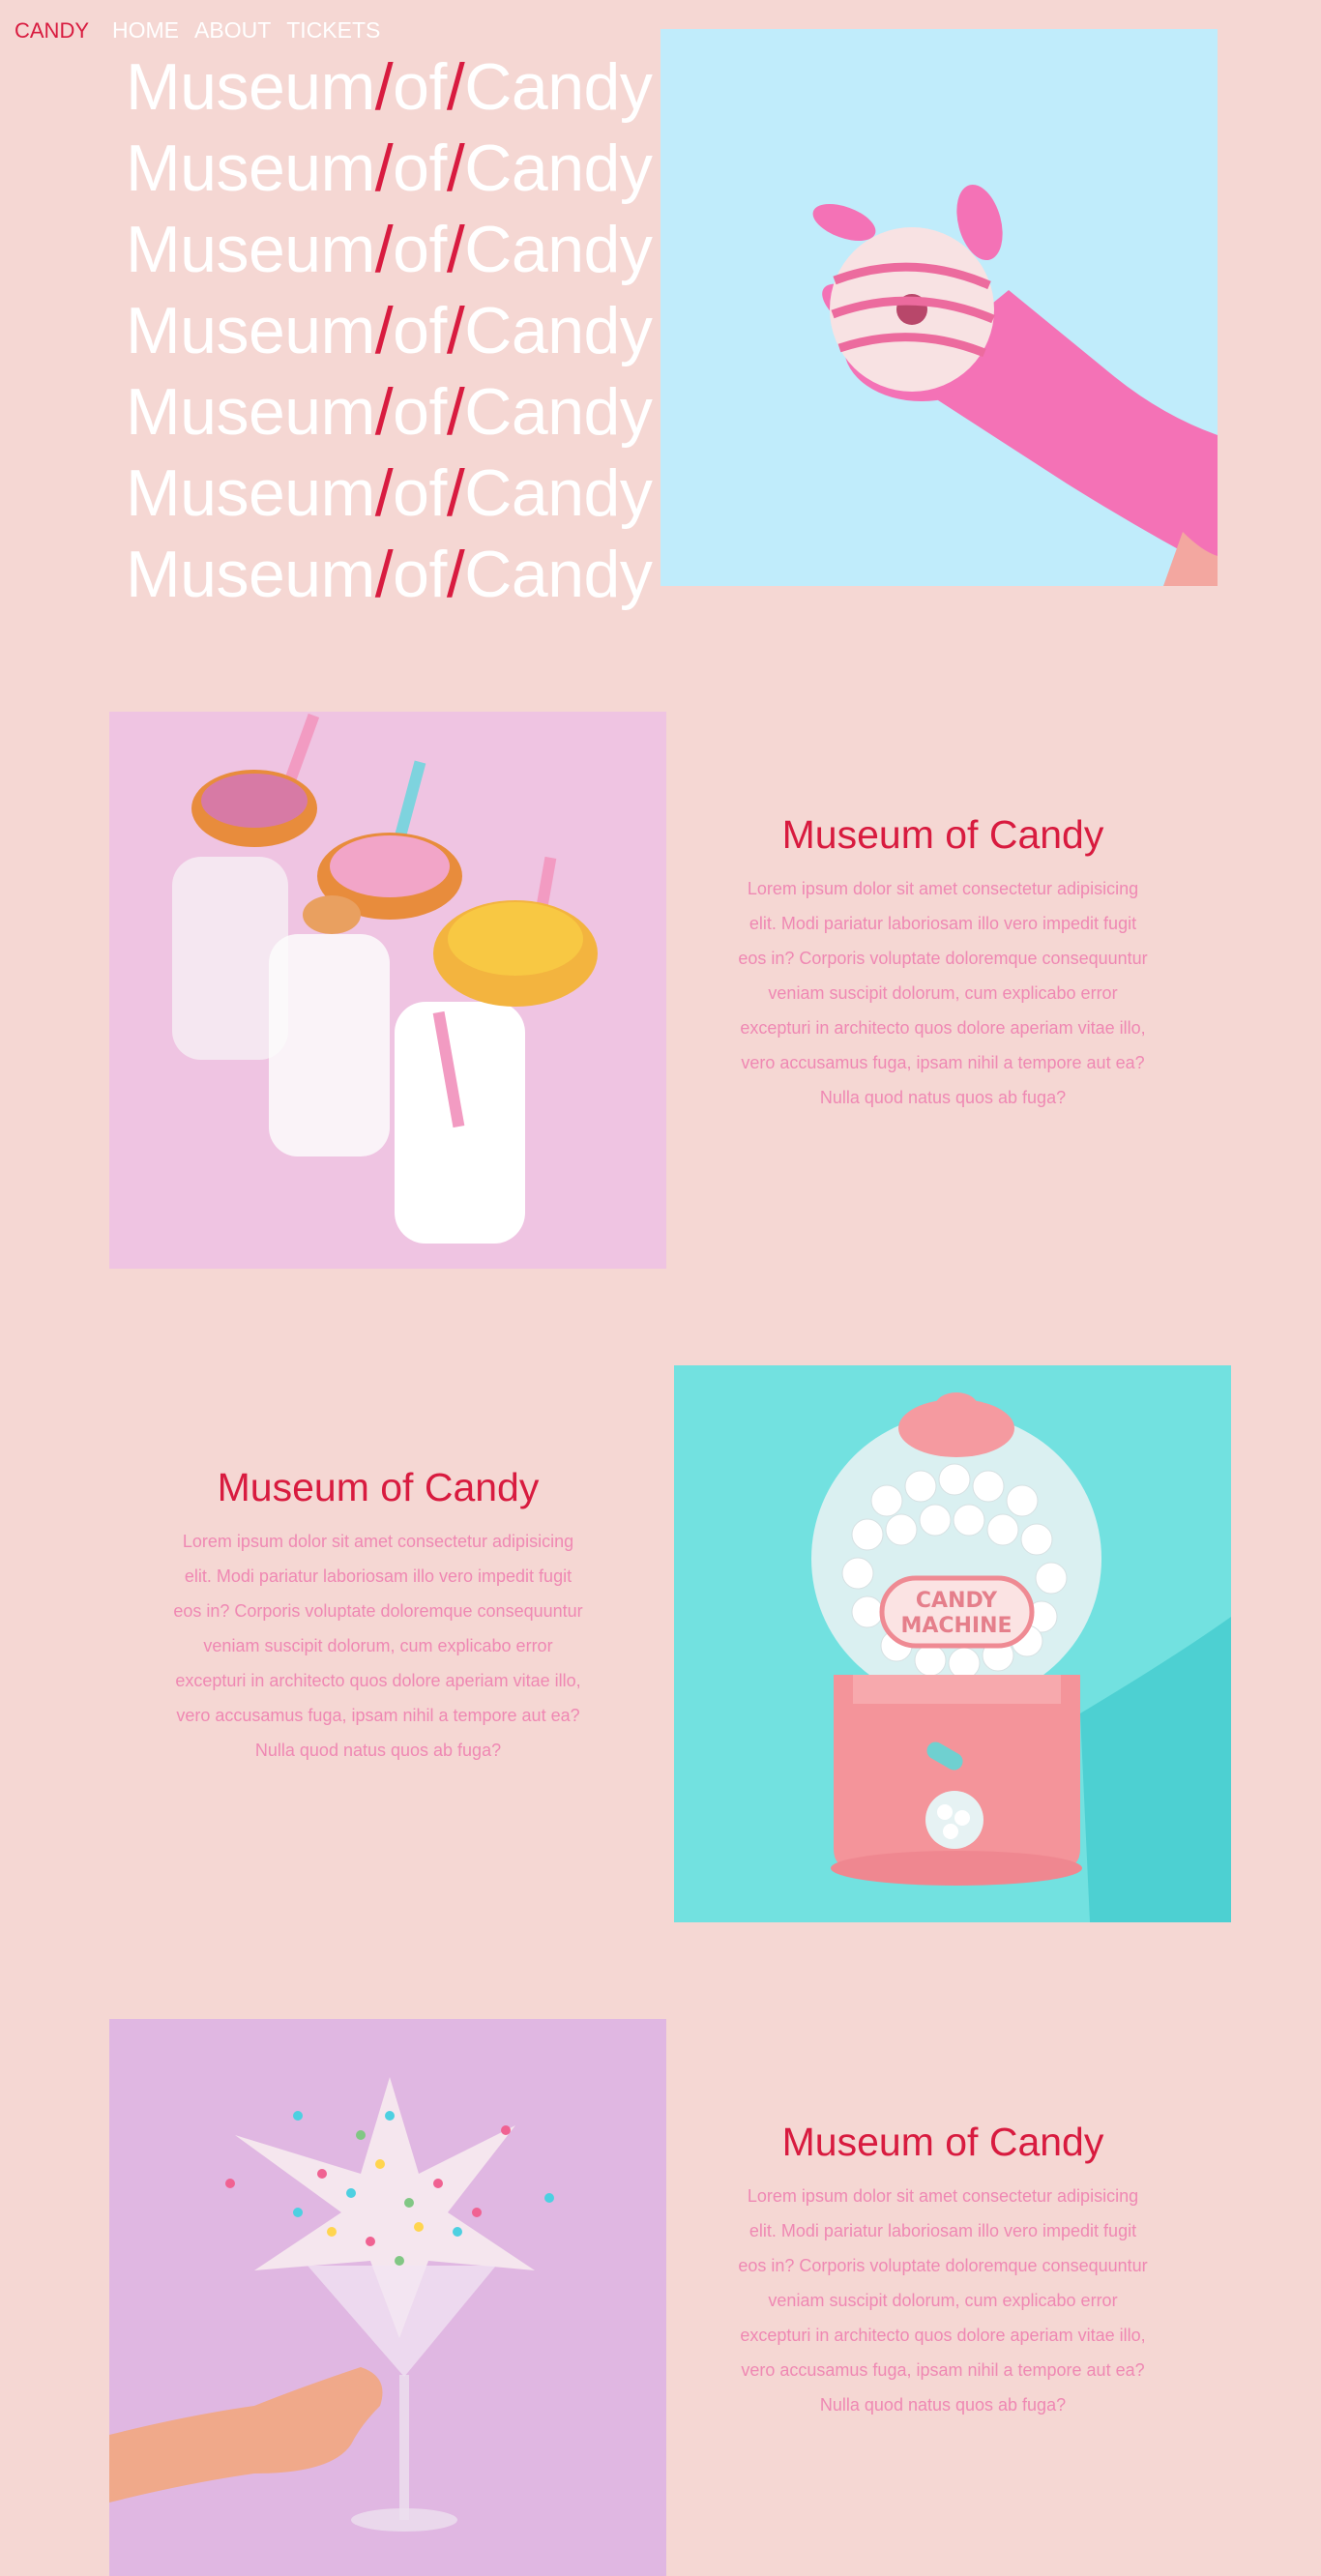 This screenshot has width=1321, height=2576. I want to click on top-nav: CANDY HOME ABOUT TICKETS, so click(205, 30).